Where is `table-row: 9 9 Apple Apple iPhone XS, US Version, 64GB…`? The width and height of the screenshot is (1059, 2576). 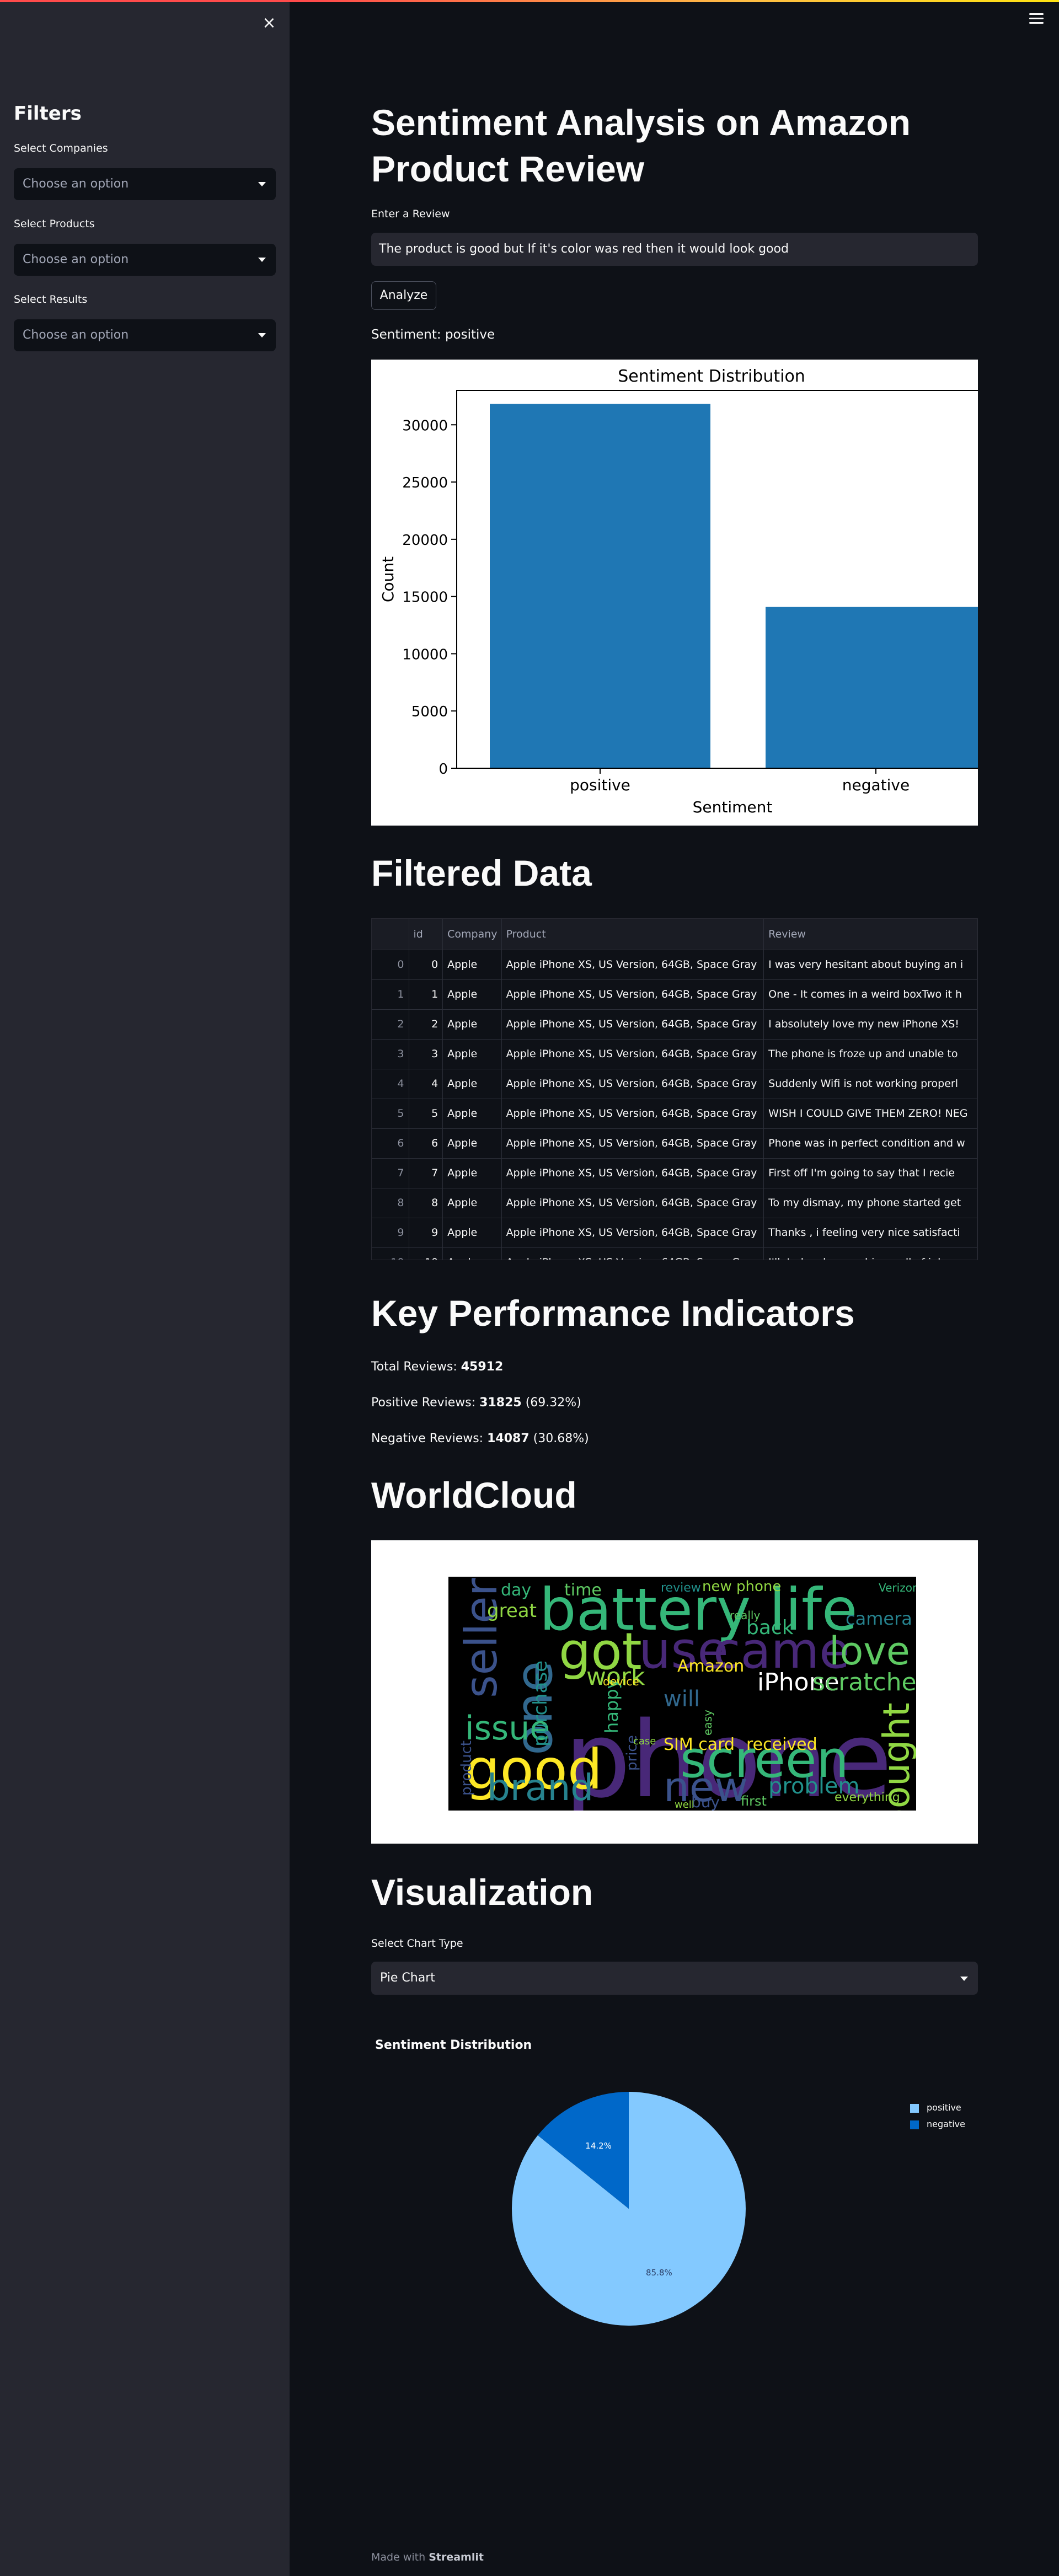 table-row: 9 9 Apple Apple iPhone XS, US Version, 64GB… is located at coordinates (674, 1233).